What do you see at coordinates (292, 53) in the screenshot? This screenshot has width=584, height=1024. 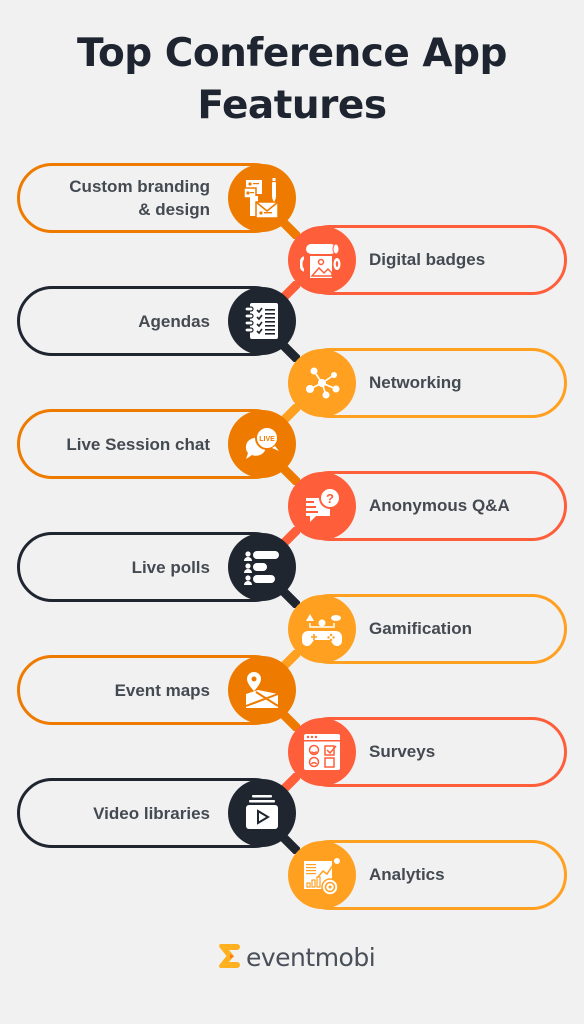 I see `title-line-1: Top Conference App` at bounding box center [292, 53].